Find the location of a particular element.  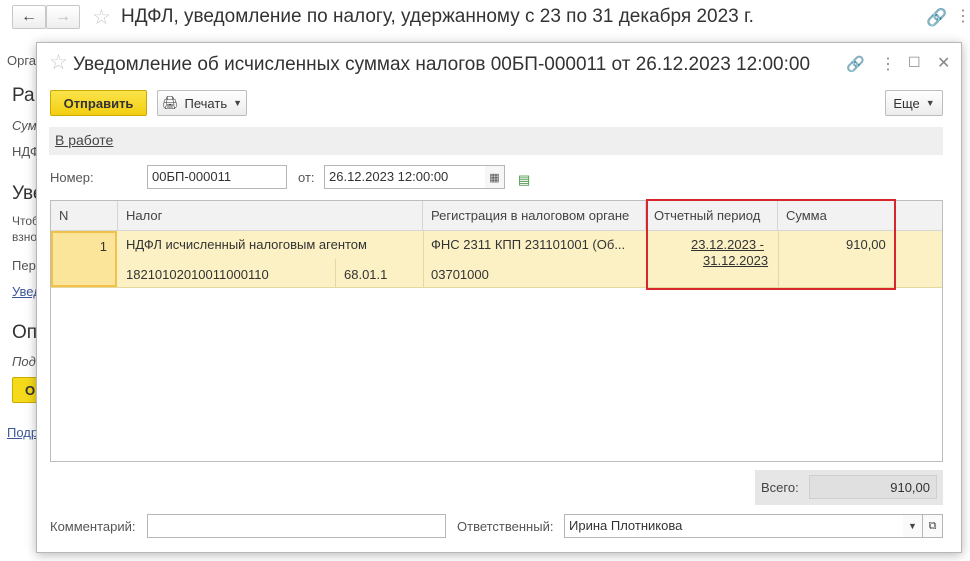

back-arrow-icon: ← is located at coordinates (29, 16).